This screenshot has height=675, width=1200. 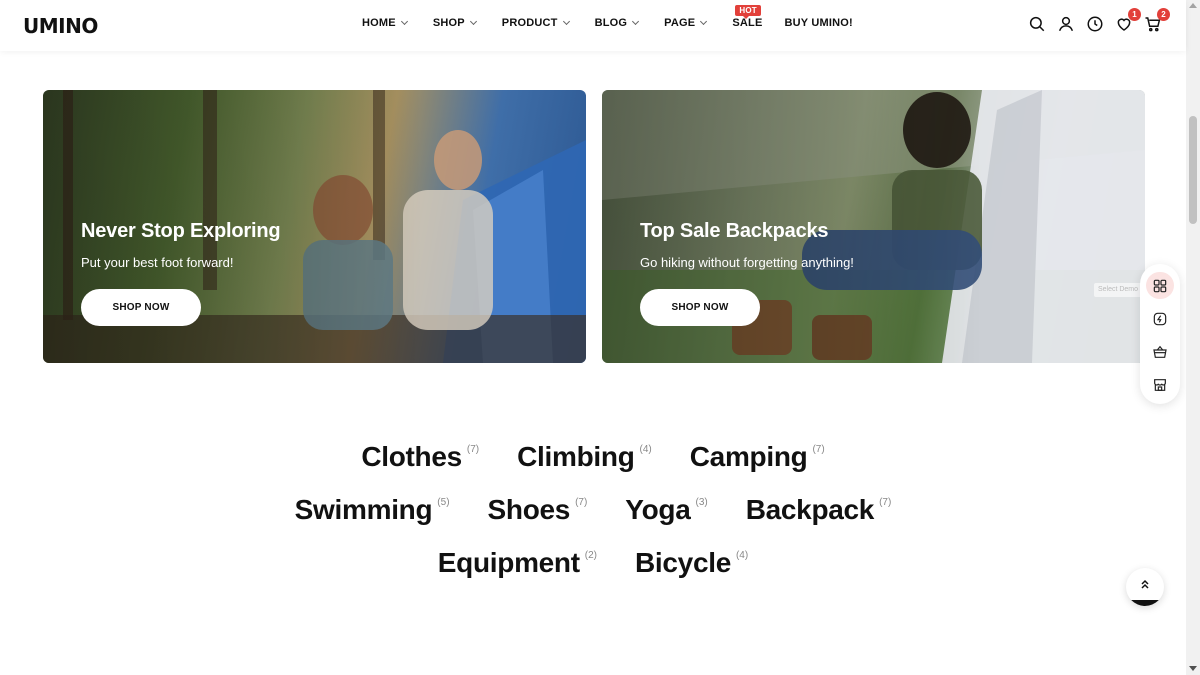 I want to click on side-toolbar, so click(x=1160, y=334).